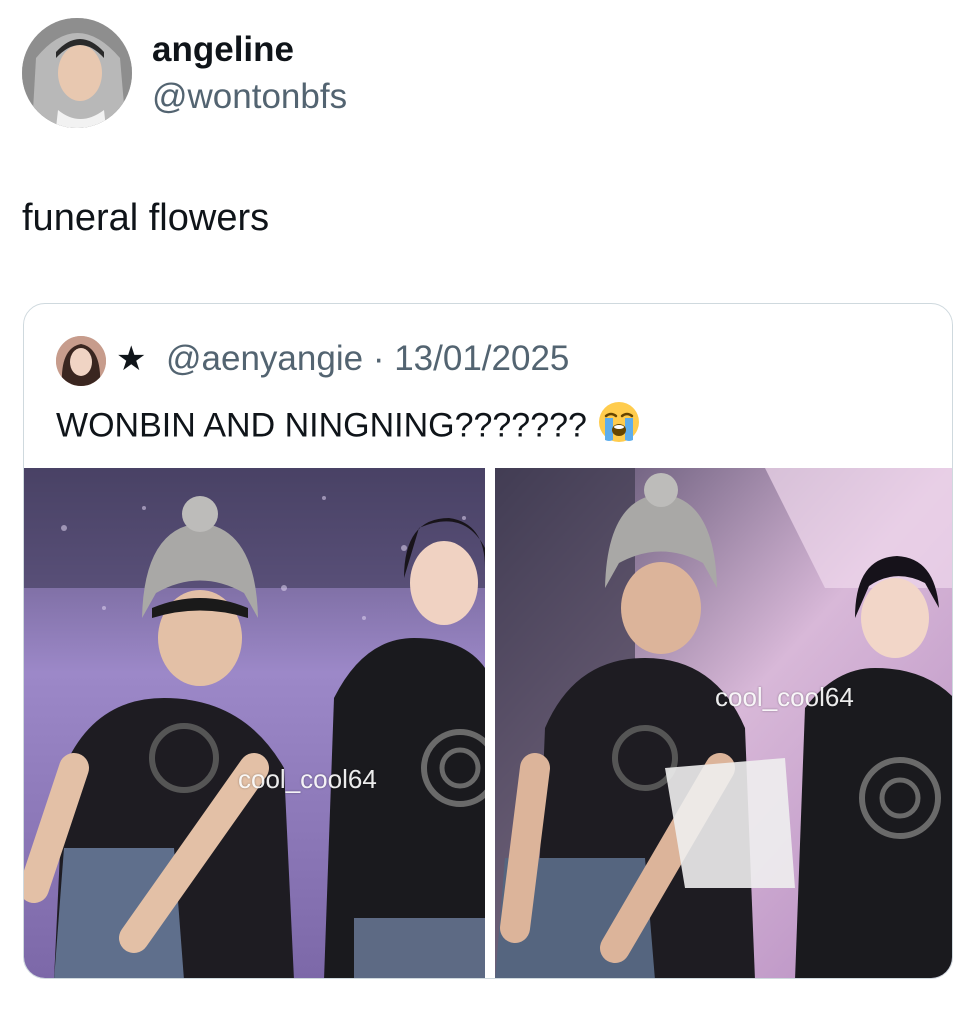 This screenshot has width=978, height=1024. Describe the element at coordinates (321, 425) in the screenshot. I see `quoted-tweet-text: WONBIN AND NINGNING???????` at that location.